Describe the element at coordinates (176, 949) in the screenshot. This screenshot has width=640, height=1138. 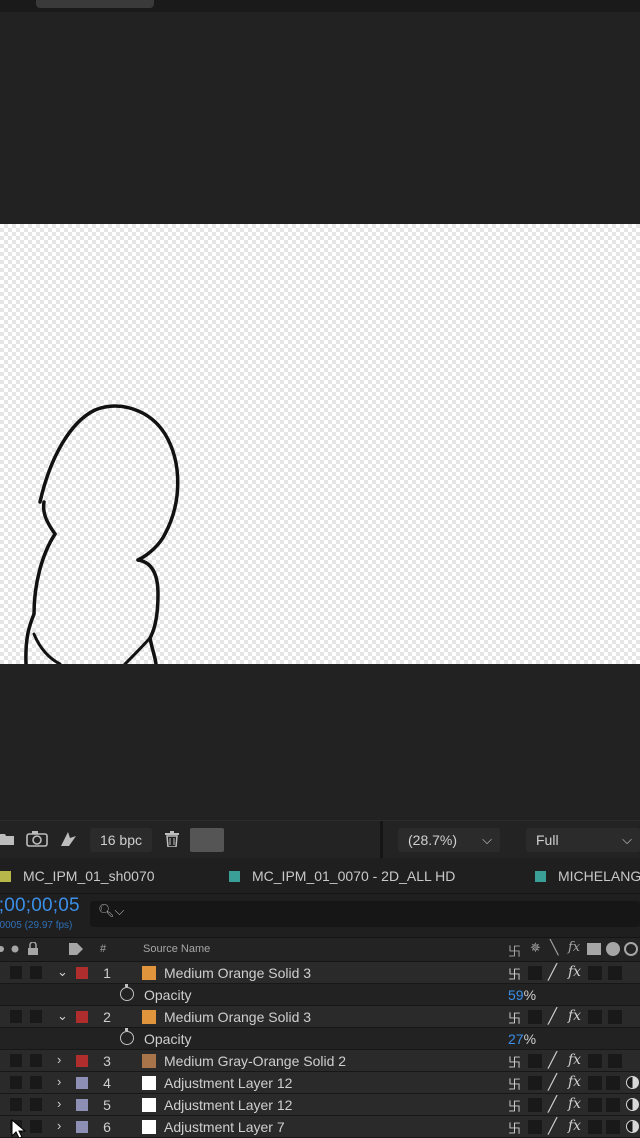
I see `column-source-name-header: Source Name` at that location.